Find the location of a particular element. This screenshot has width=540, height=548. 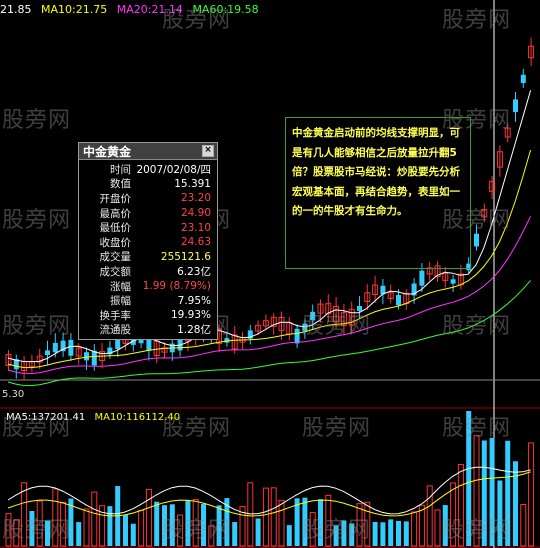

quote-row-value: 23.10 is located at coordinates (195, 227).